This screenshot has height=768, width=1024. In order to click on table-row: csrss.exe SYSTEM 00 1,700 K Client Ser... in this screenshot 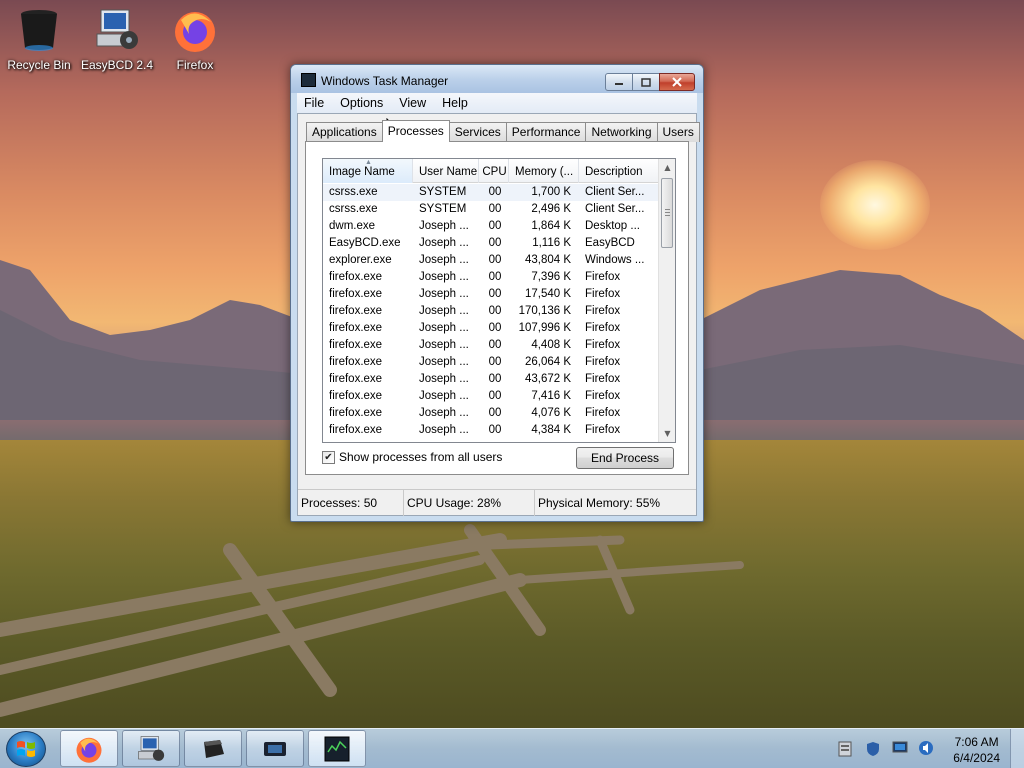, I will do `click(491, 192)`.